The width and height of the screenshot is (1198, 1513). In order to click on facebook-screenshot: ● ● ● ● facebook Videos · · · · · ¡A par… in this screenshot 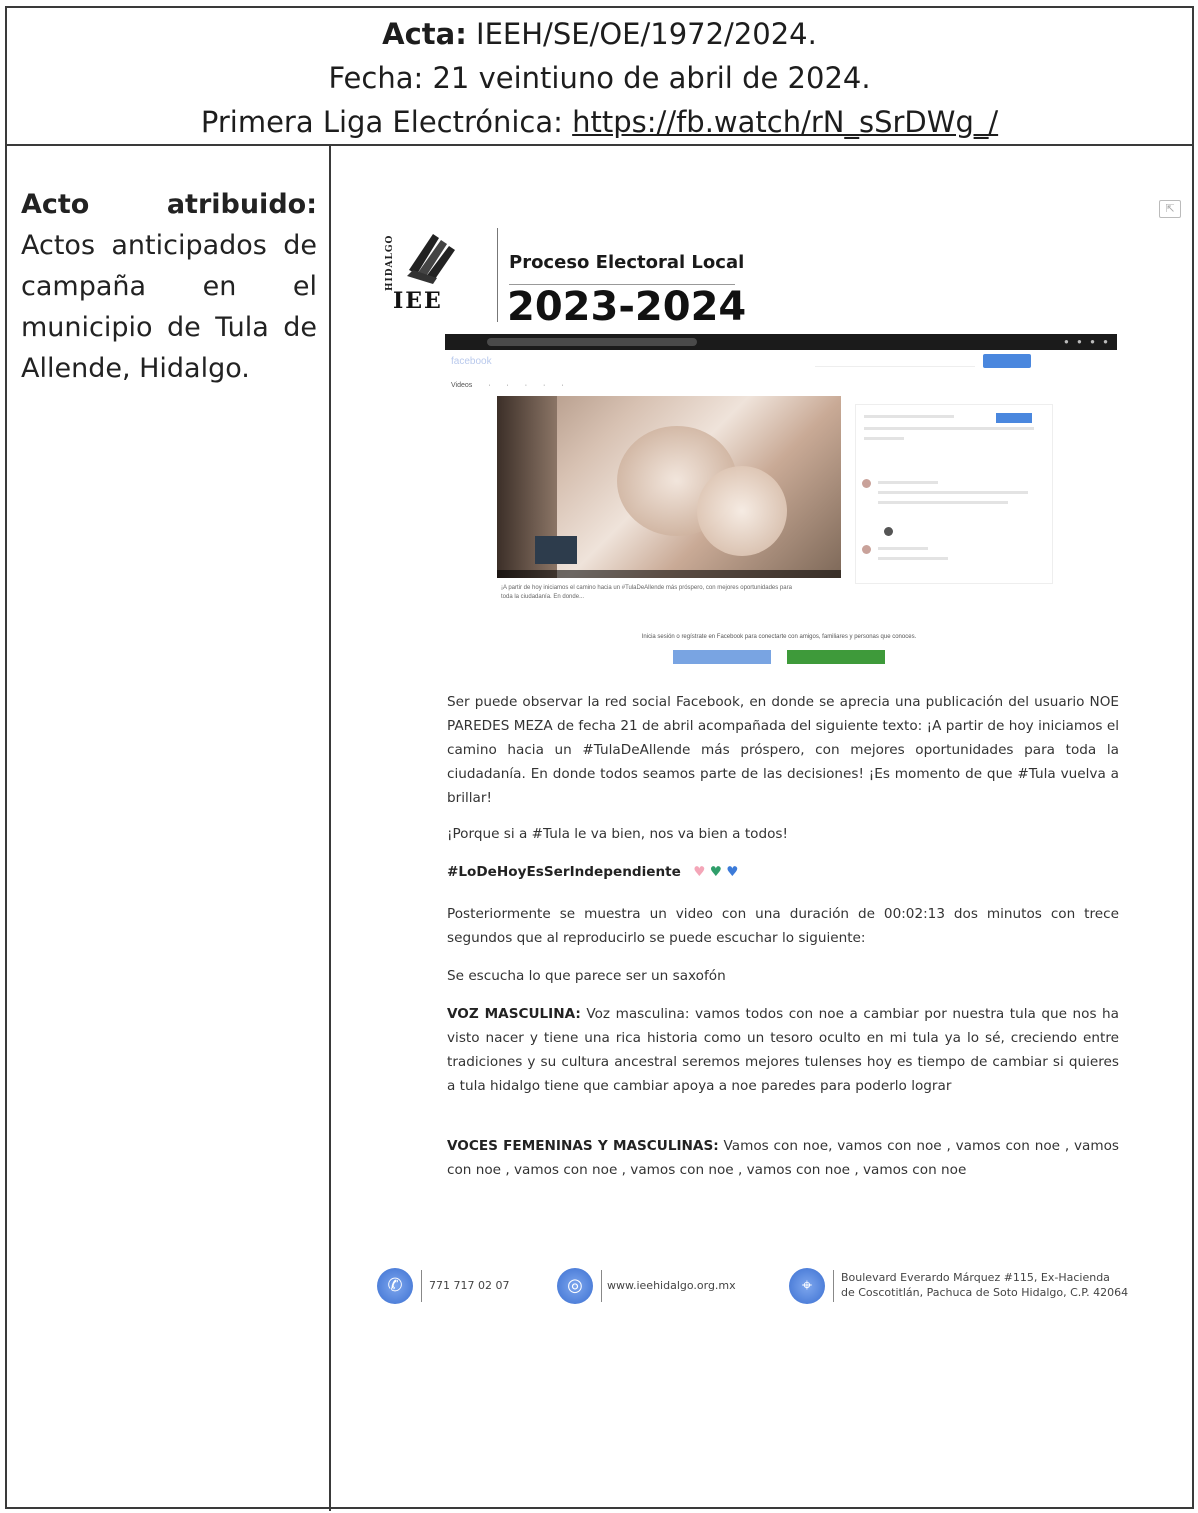, I will do `click(781, 504)`.